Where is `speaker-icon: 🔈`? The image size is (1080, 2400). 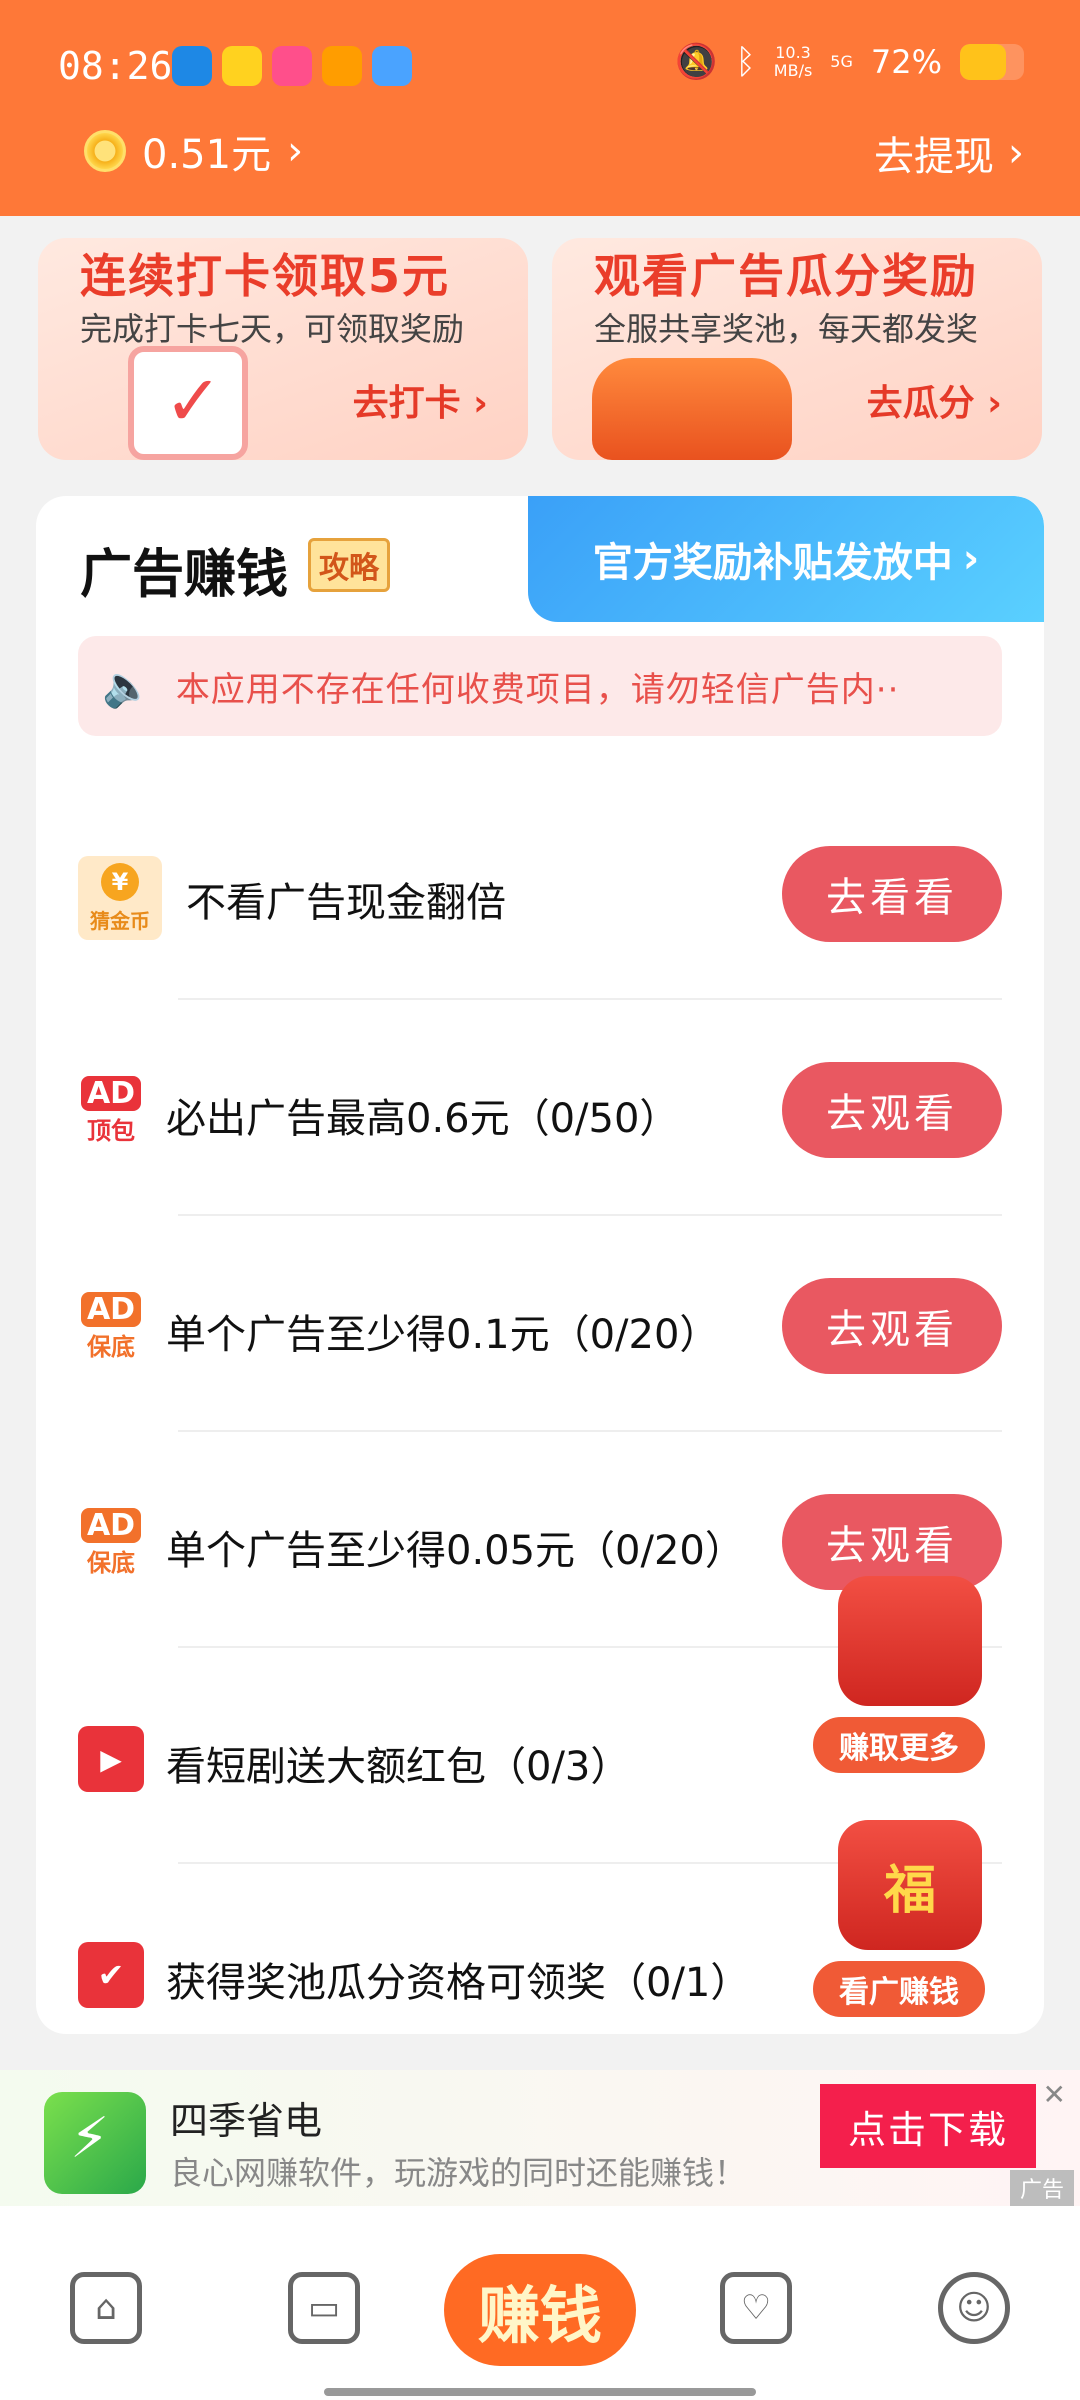 speaker-icon: 🔈 is located at coordinates (127, 686).